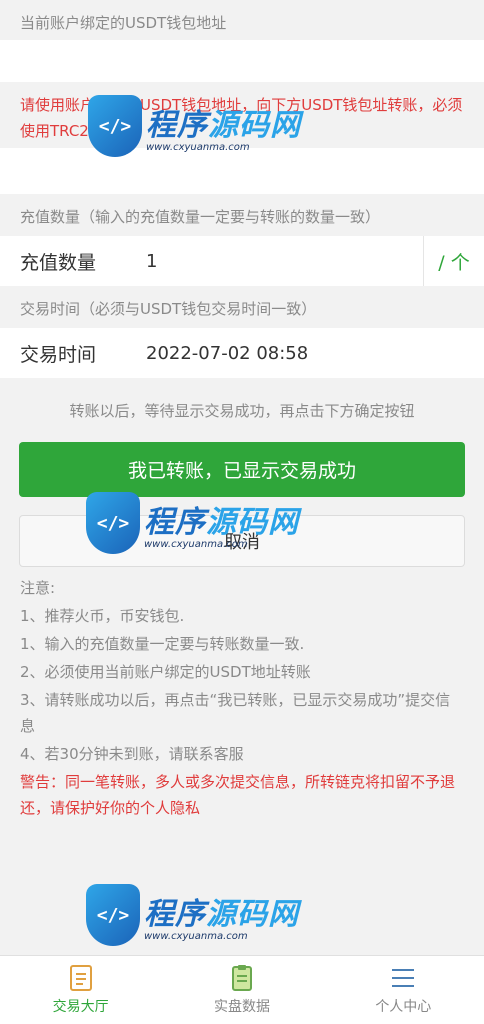  Describe the element at coordinates (403, 990) in the screenshot. I see `tab-personal-center: 个人中心` at that location.